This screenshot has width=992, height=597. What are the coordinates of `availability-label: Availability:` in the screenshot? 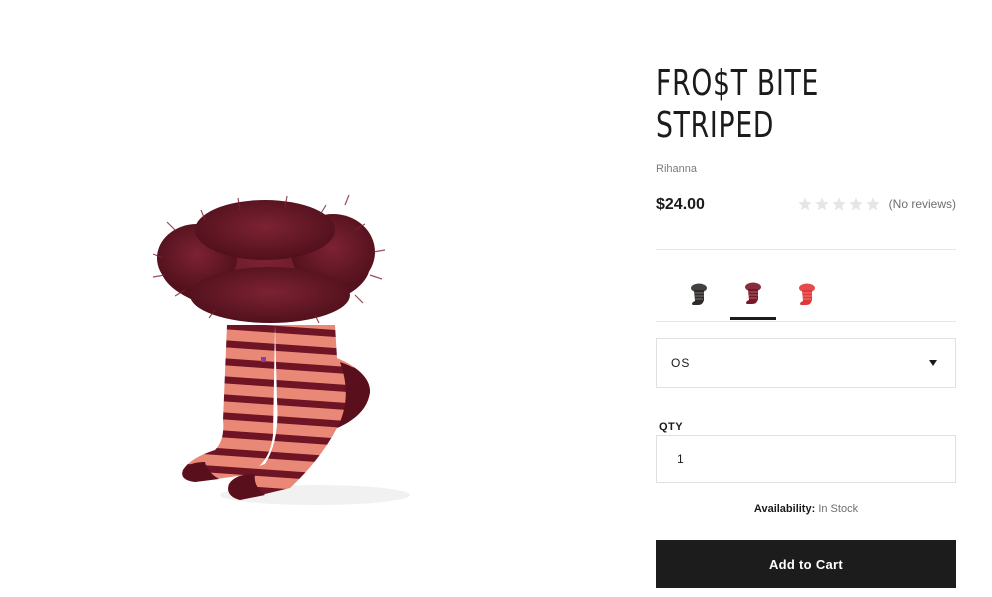 It's located at (784, 509).